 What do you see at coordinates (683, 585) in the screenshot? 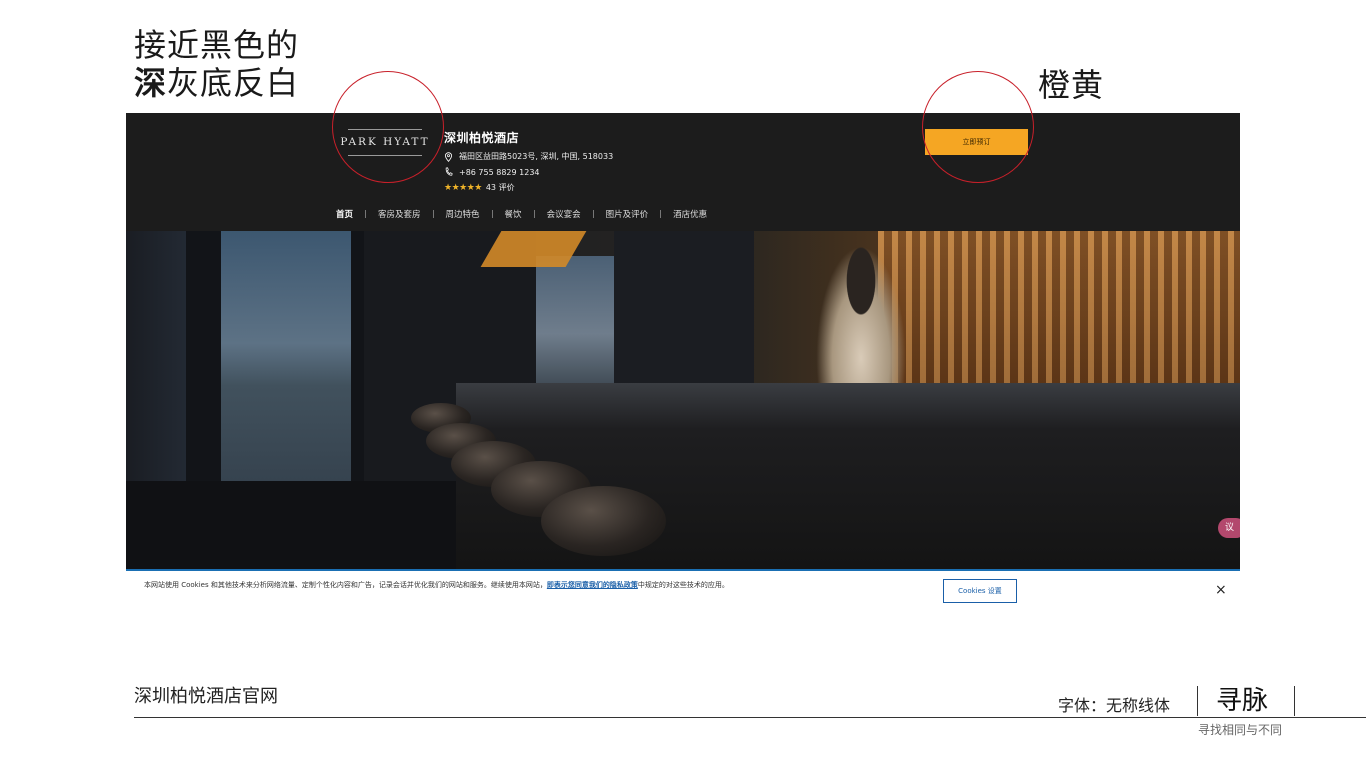
I see `cookie-text-after: 中规定的对这些技术的应用。` at bounding box center [683, 585].